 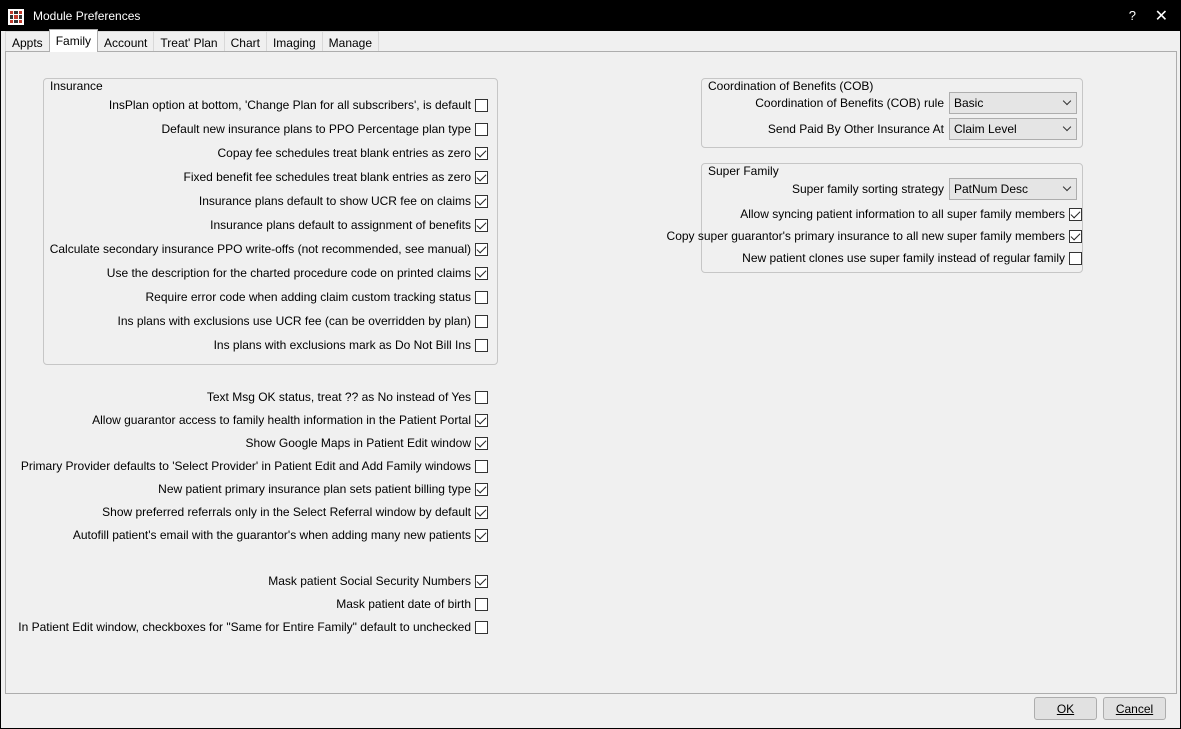 What do you see at coordinates (76, 86) in the screenshot?
I see `insurance-group-title: Insurance` at bounding box center [76, 86].